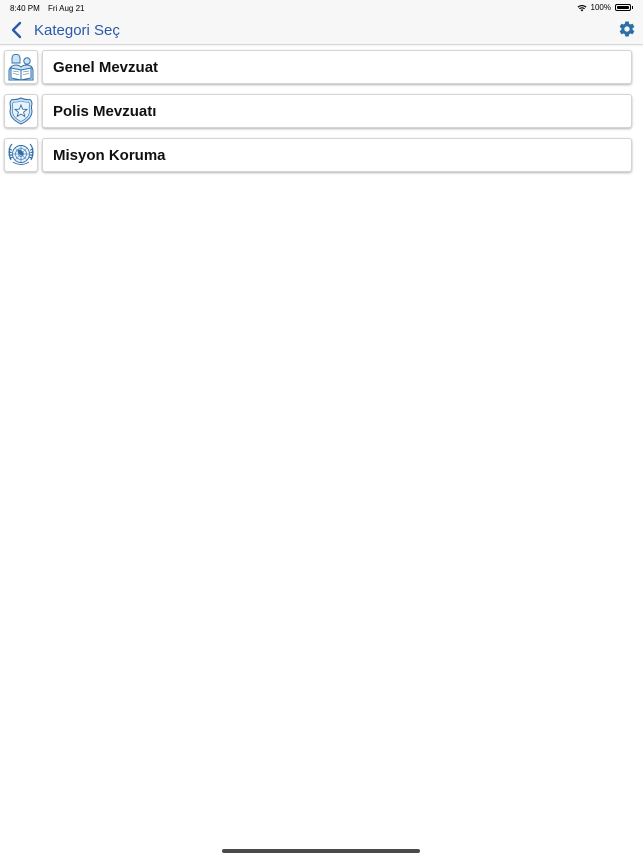 This screenshot has height=858, width=643. Describe the element at coordinates (16, 30) in the screenshot. I see `chevron-left-icon` at that location.